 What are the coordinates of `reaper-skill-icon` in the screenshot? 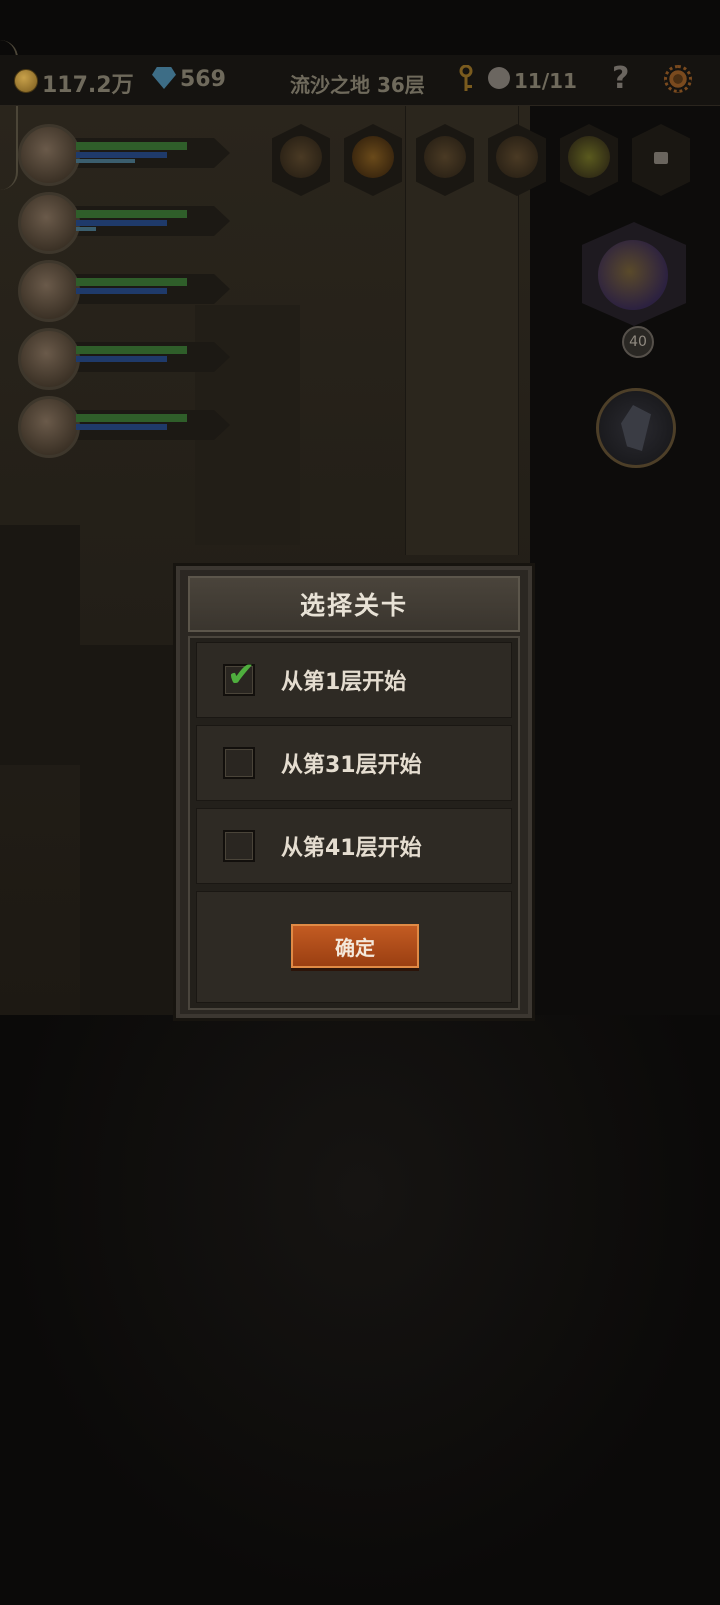 It's located at (636, 428).